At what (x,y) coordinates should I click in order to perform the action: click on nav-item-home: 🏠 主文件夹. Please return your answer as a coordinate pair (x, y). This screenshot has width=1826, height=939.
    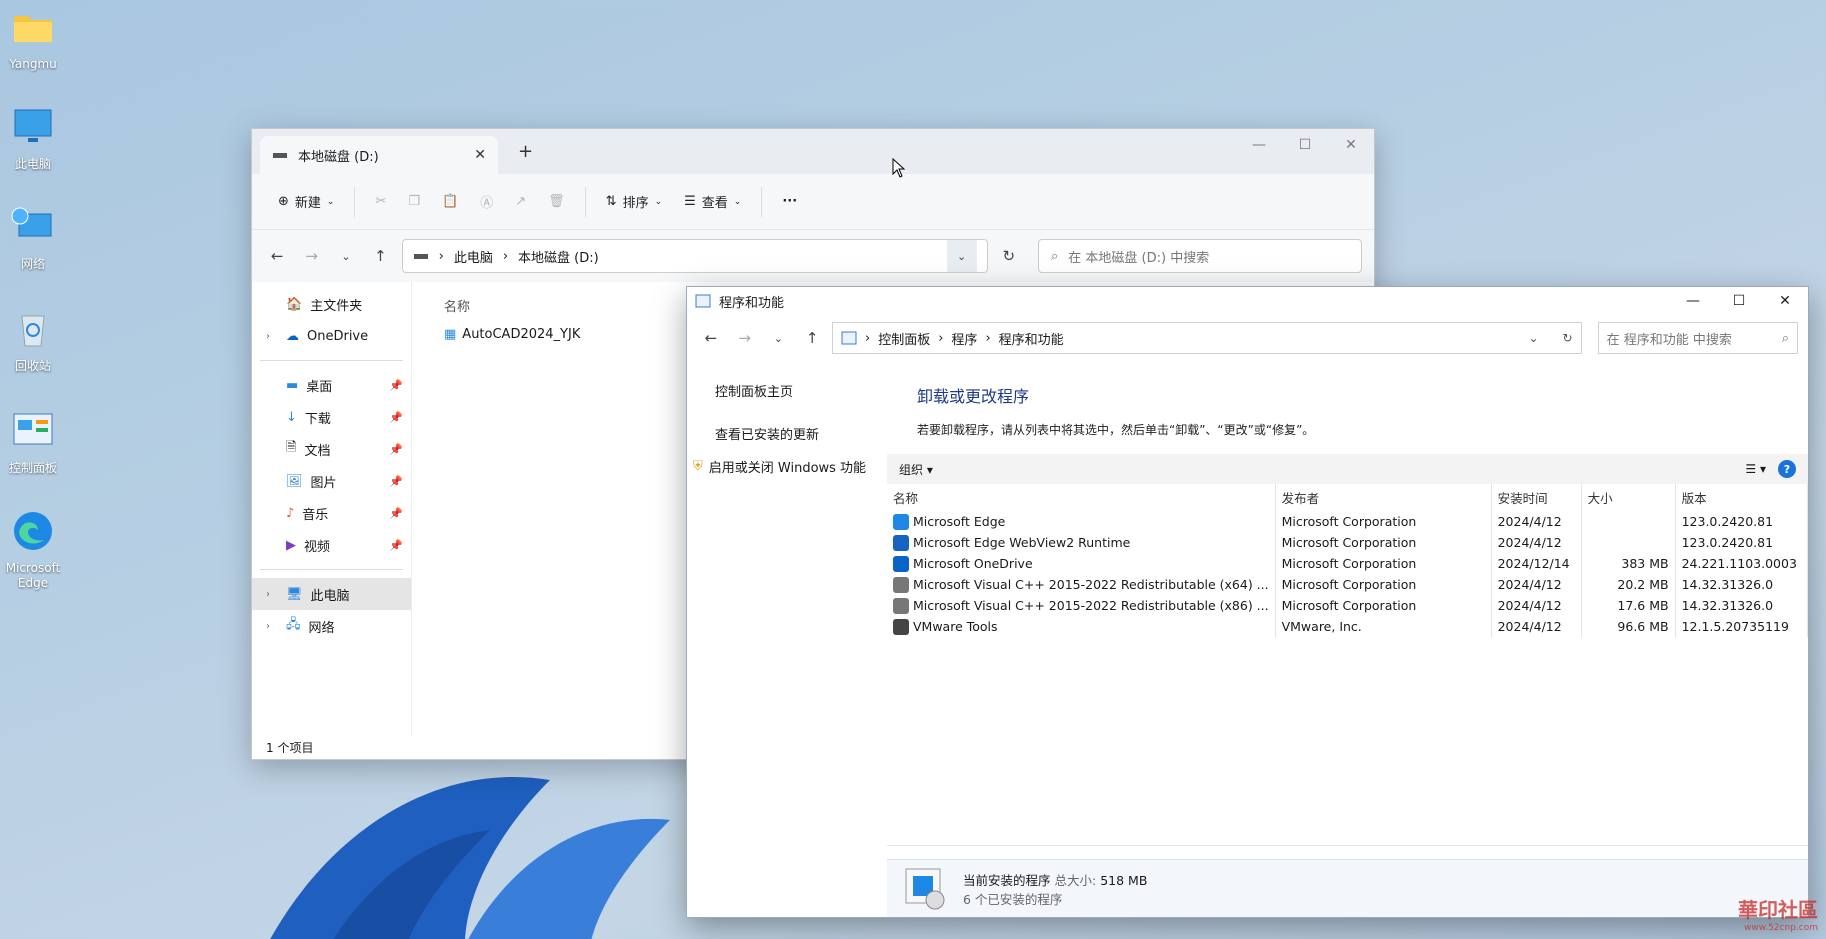
    Looking at the image, I should click on (331, 304).